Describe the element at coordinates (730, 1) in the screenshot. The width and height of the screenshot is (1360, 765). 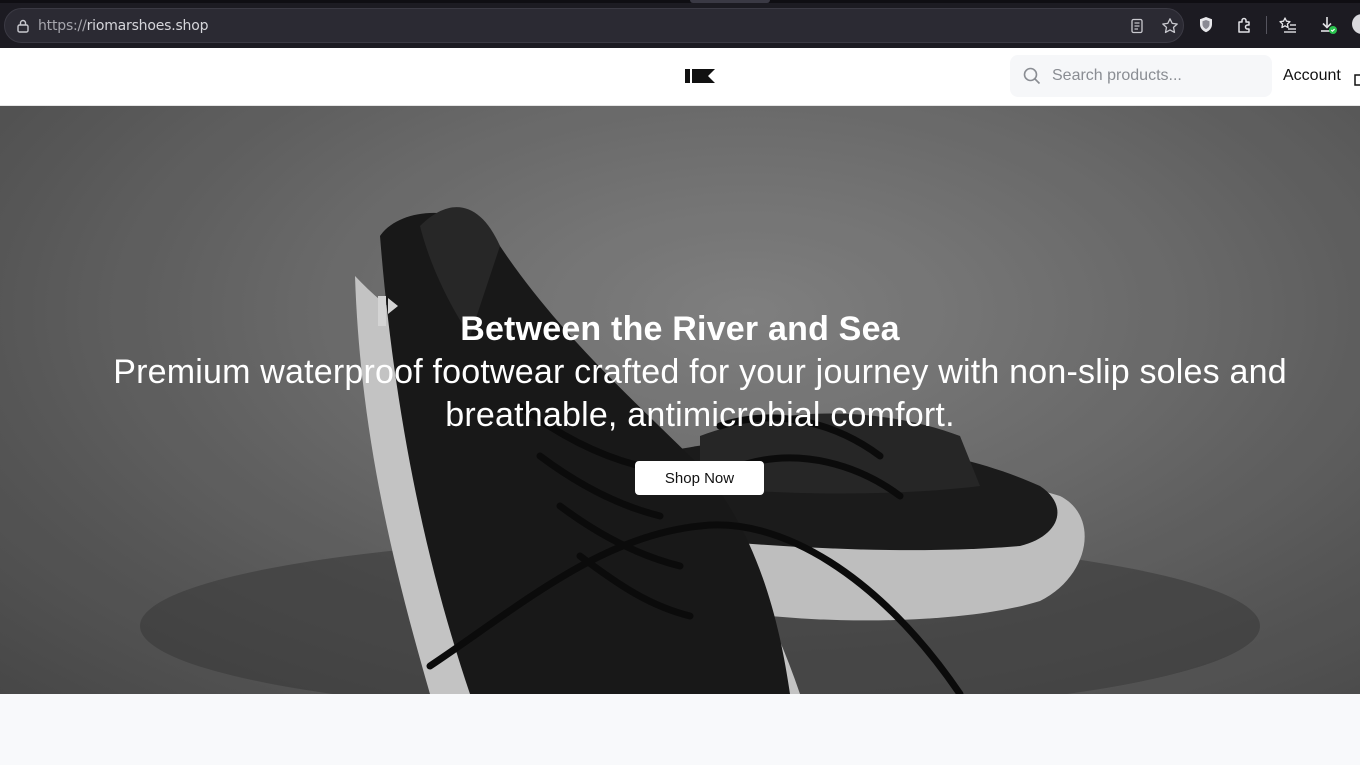
I see `active-tab-indicator` at that location.